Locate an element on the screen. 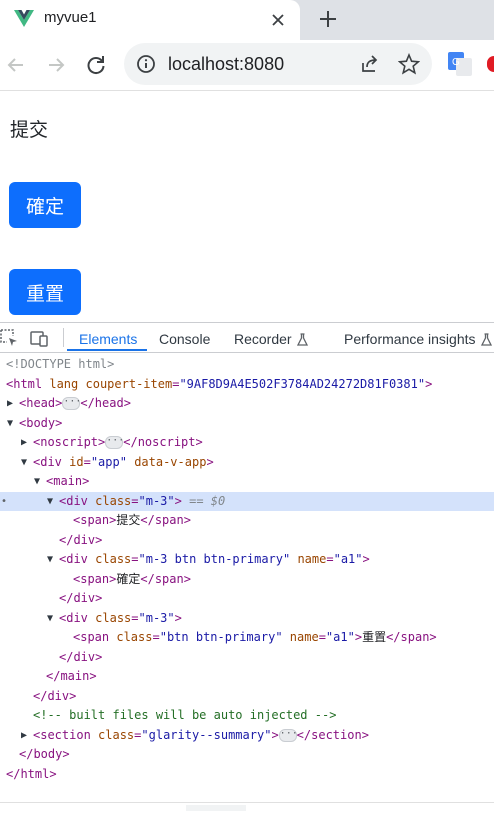 The height and width of the screenshot is (813, 494). browser-toolbar: localhost:8080 G is located at coordinates (247, 65).